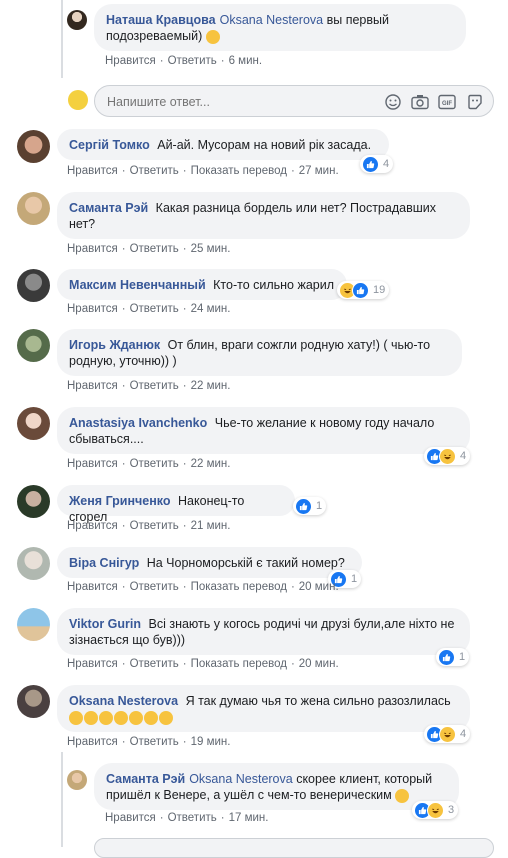 The height and width of the screenshot is (858, 508). I want to click on comment-actions: Нравится · Ответить · 21 мин., so click(149, 526).